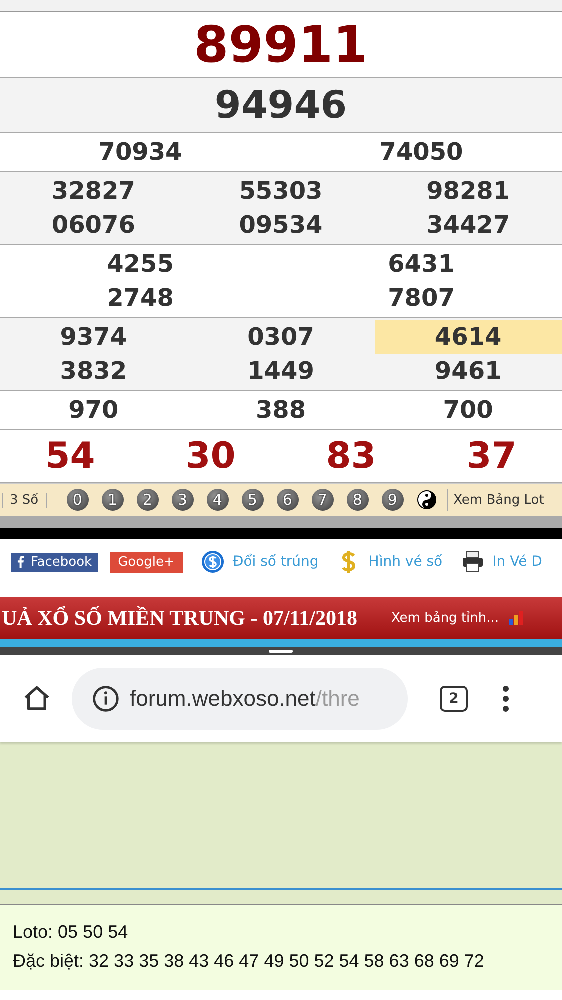 The height and width of the screenshot is (1000, 562). I want to click on facebook-icon, so click(21, 562).